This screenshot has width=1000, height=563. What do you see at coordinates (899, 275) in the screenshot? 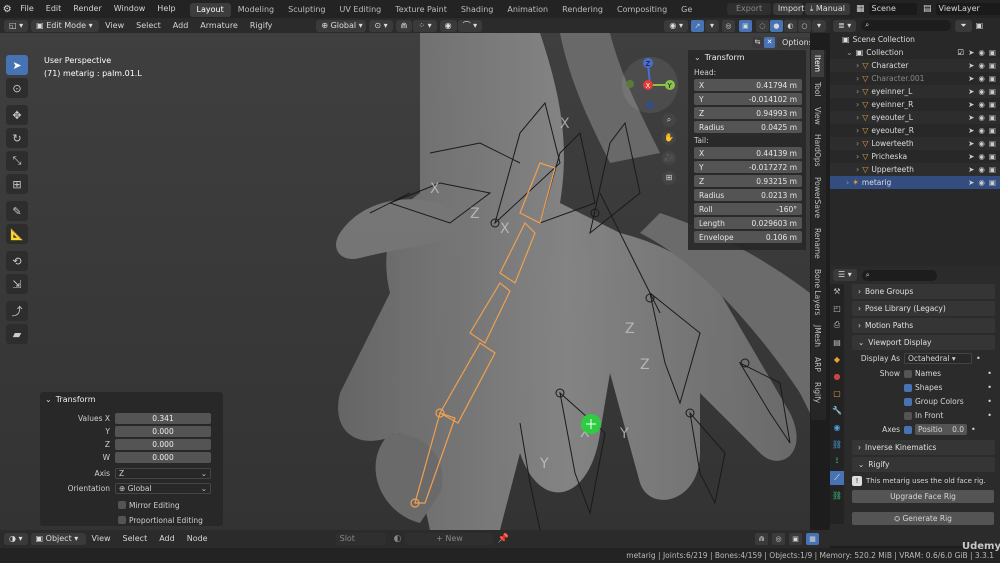
I see `properties-search-input: ⌕` at bounding box center [899, 275].